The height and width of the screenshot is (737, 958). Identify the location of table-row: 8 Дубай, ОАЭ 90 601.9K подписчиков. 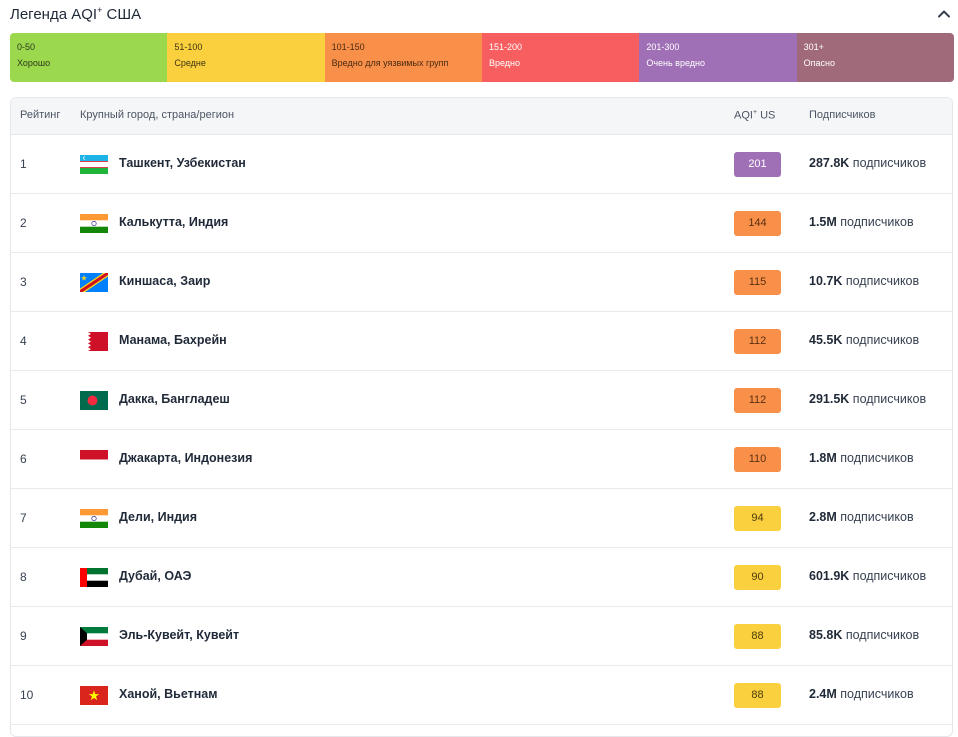
(481, 577).